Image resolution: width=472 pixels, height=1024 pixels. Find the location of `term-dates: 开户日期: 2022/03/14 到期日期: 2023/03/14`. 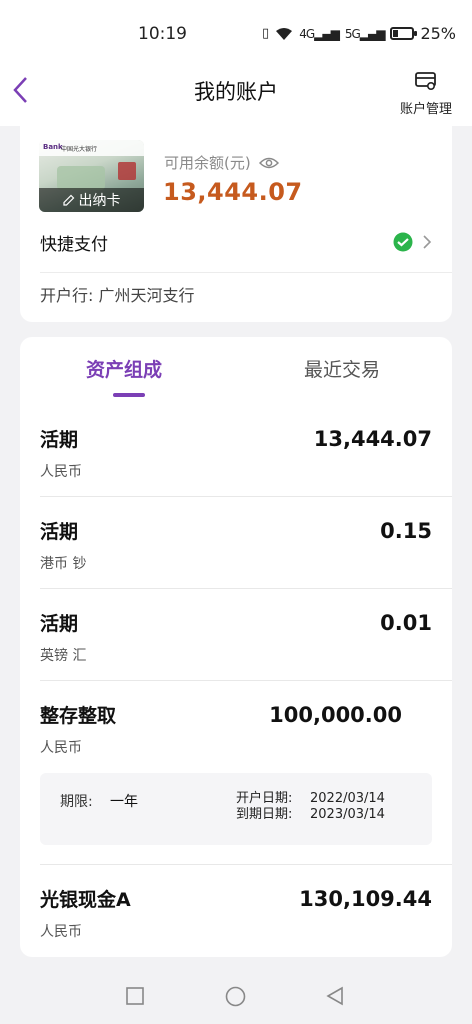

term-dates: 开户日期: 2022/03/14 到期日期: 2023/03/14 is located at coordinates (310, 807).